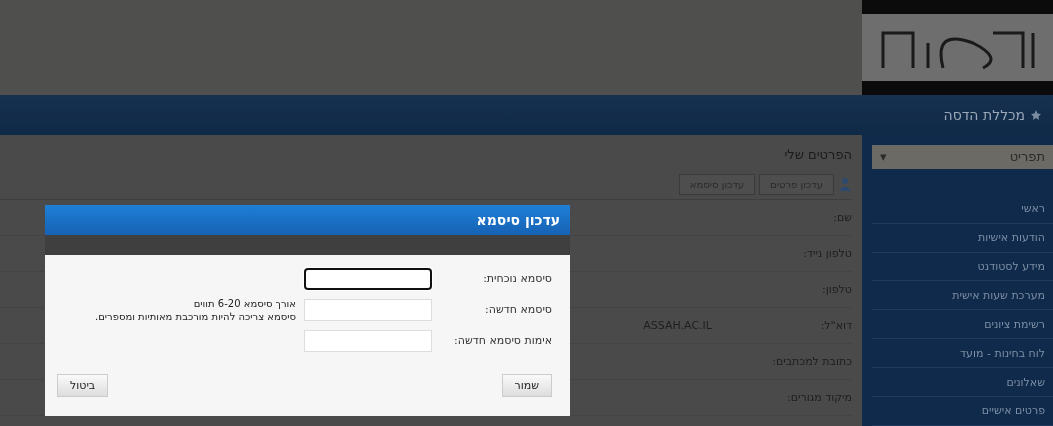 Image resolution: width=1053 pixels, height=426 pixels. What do you see at coordinates (307, 220) in the screenshot?
I see `dialog-title: עדכון סיסמא` at bounding box center [307, 220].